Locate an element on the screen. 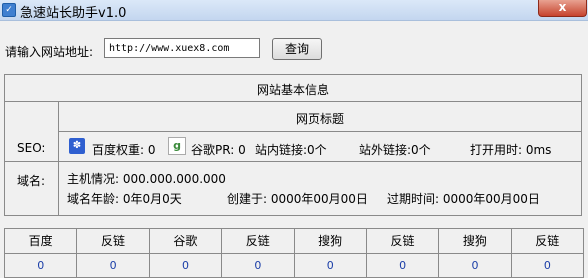 This screenshot has height=278, width=588. load-time: 打开用时: 0ms is located at coordinates (511, 150).